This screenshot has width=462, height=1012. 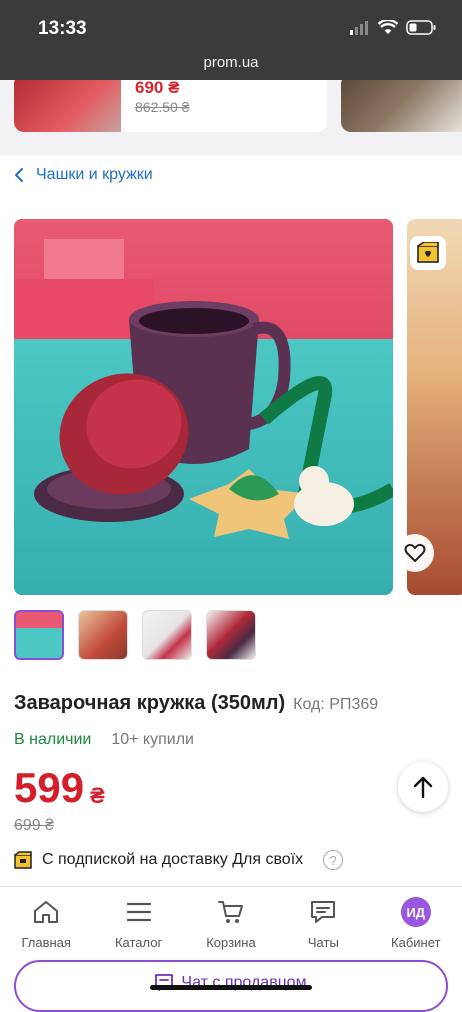 I want to click on heart-icon, so click(x=415, y=552).